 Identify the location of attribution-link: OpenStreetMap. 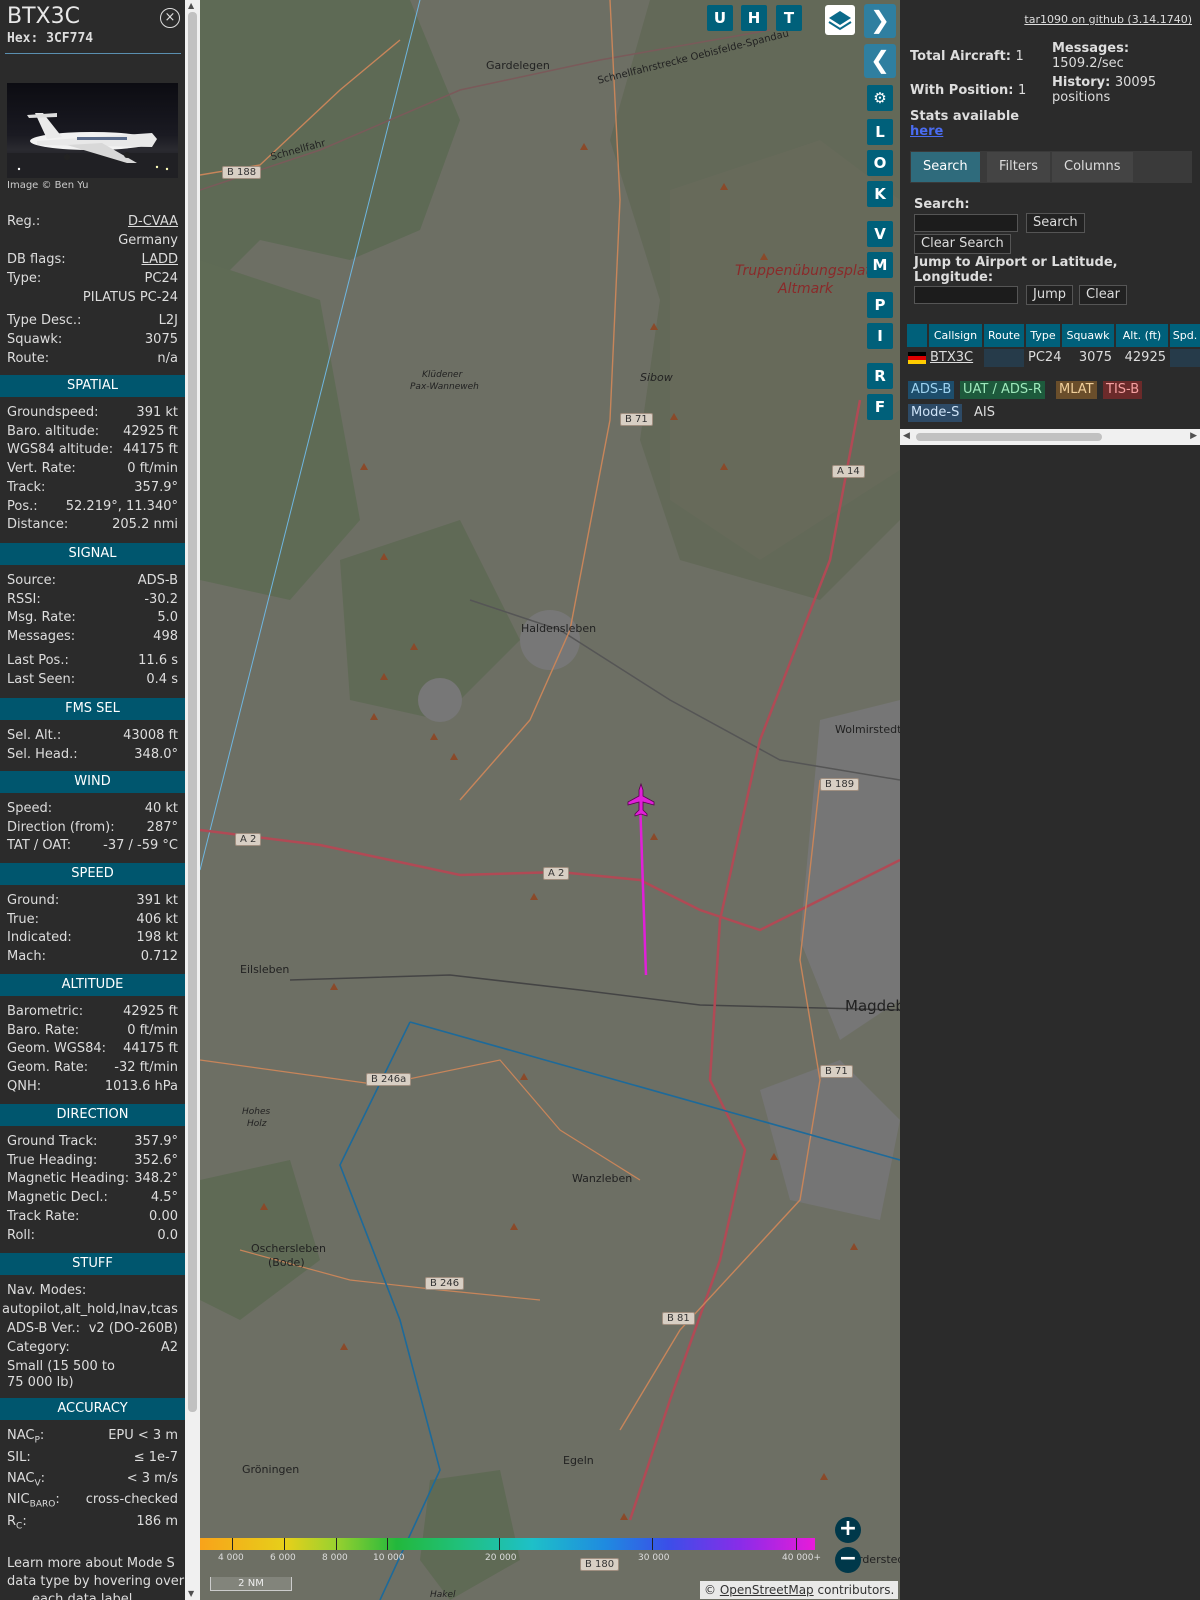
(767, 1590).